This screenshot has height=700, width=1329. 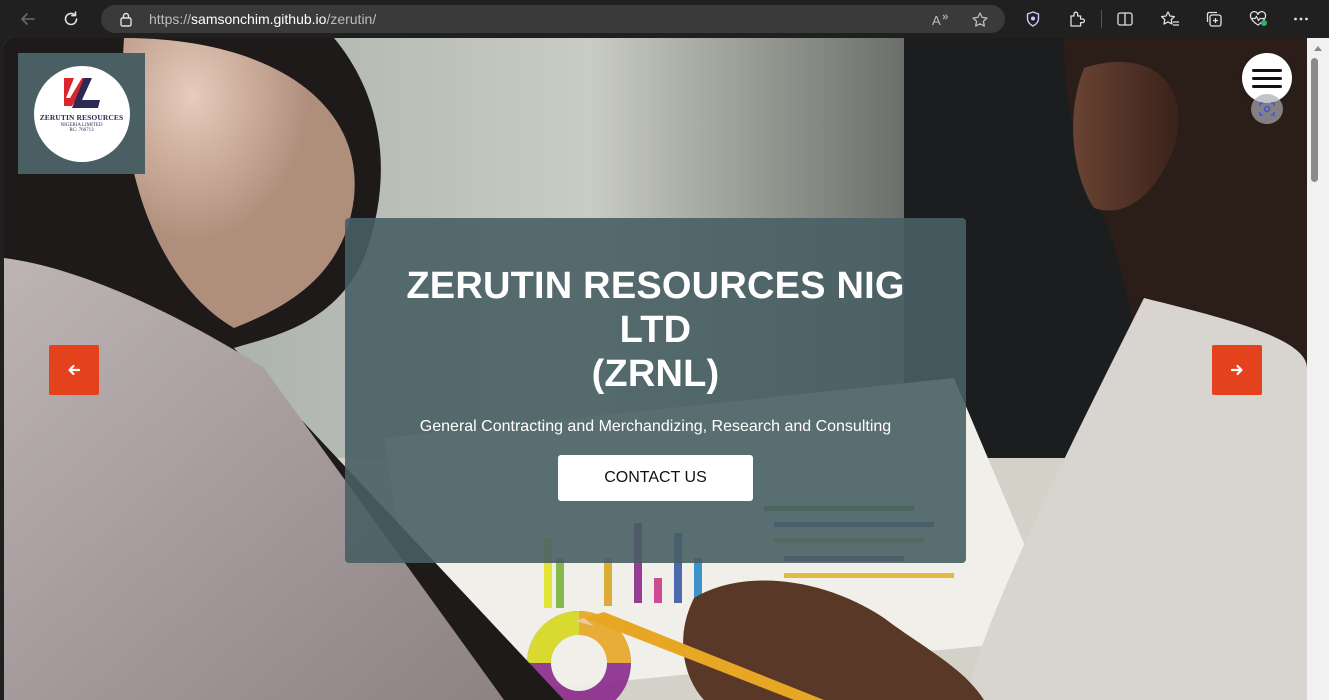 I want to click on more-button, so click(x=1301, y=19).